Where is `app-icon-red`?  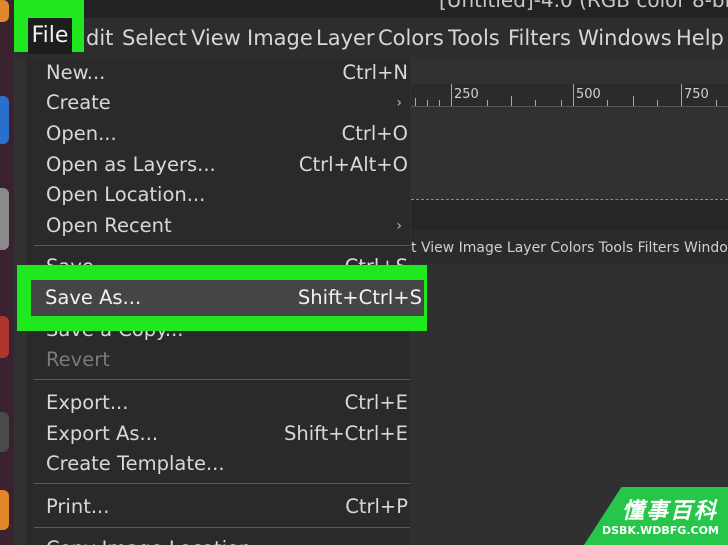 app-icon-red is located at coordinates (4, 337).